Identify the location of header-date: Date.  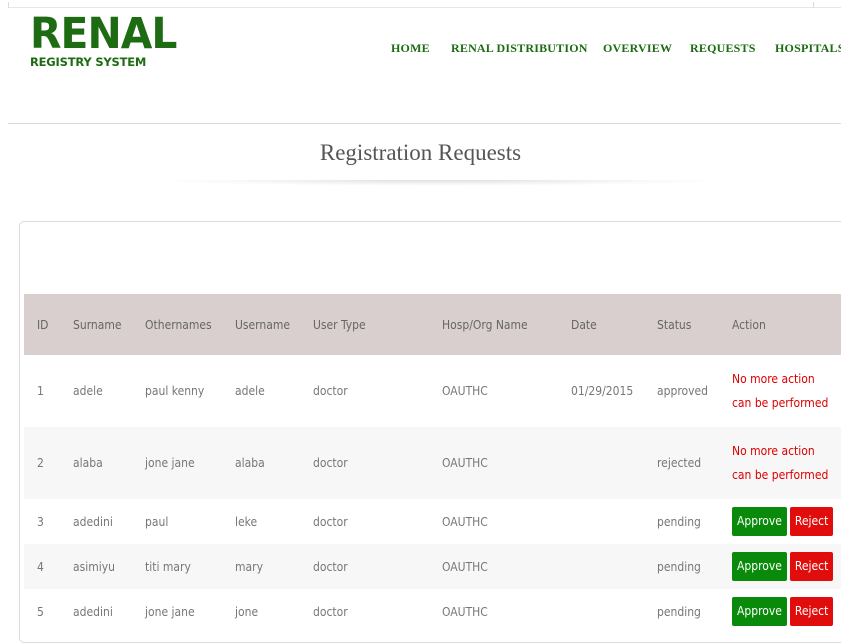
(584, 324).